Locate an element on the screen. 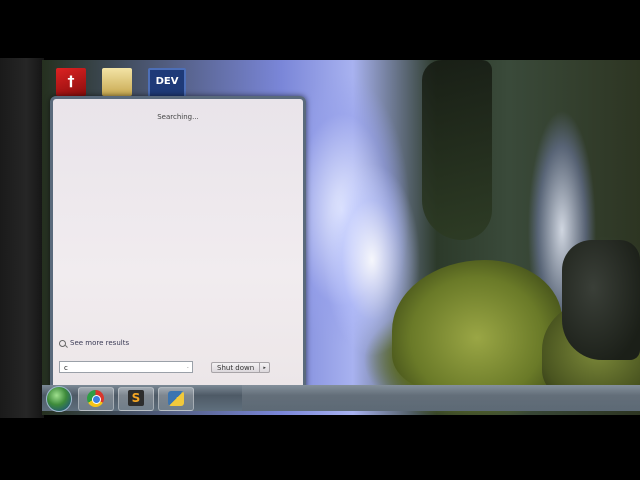 The width and height of the screenshot is (640, 480). magnifier-icon is located at coordinates (62, 343).